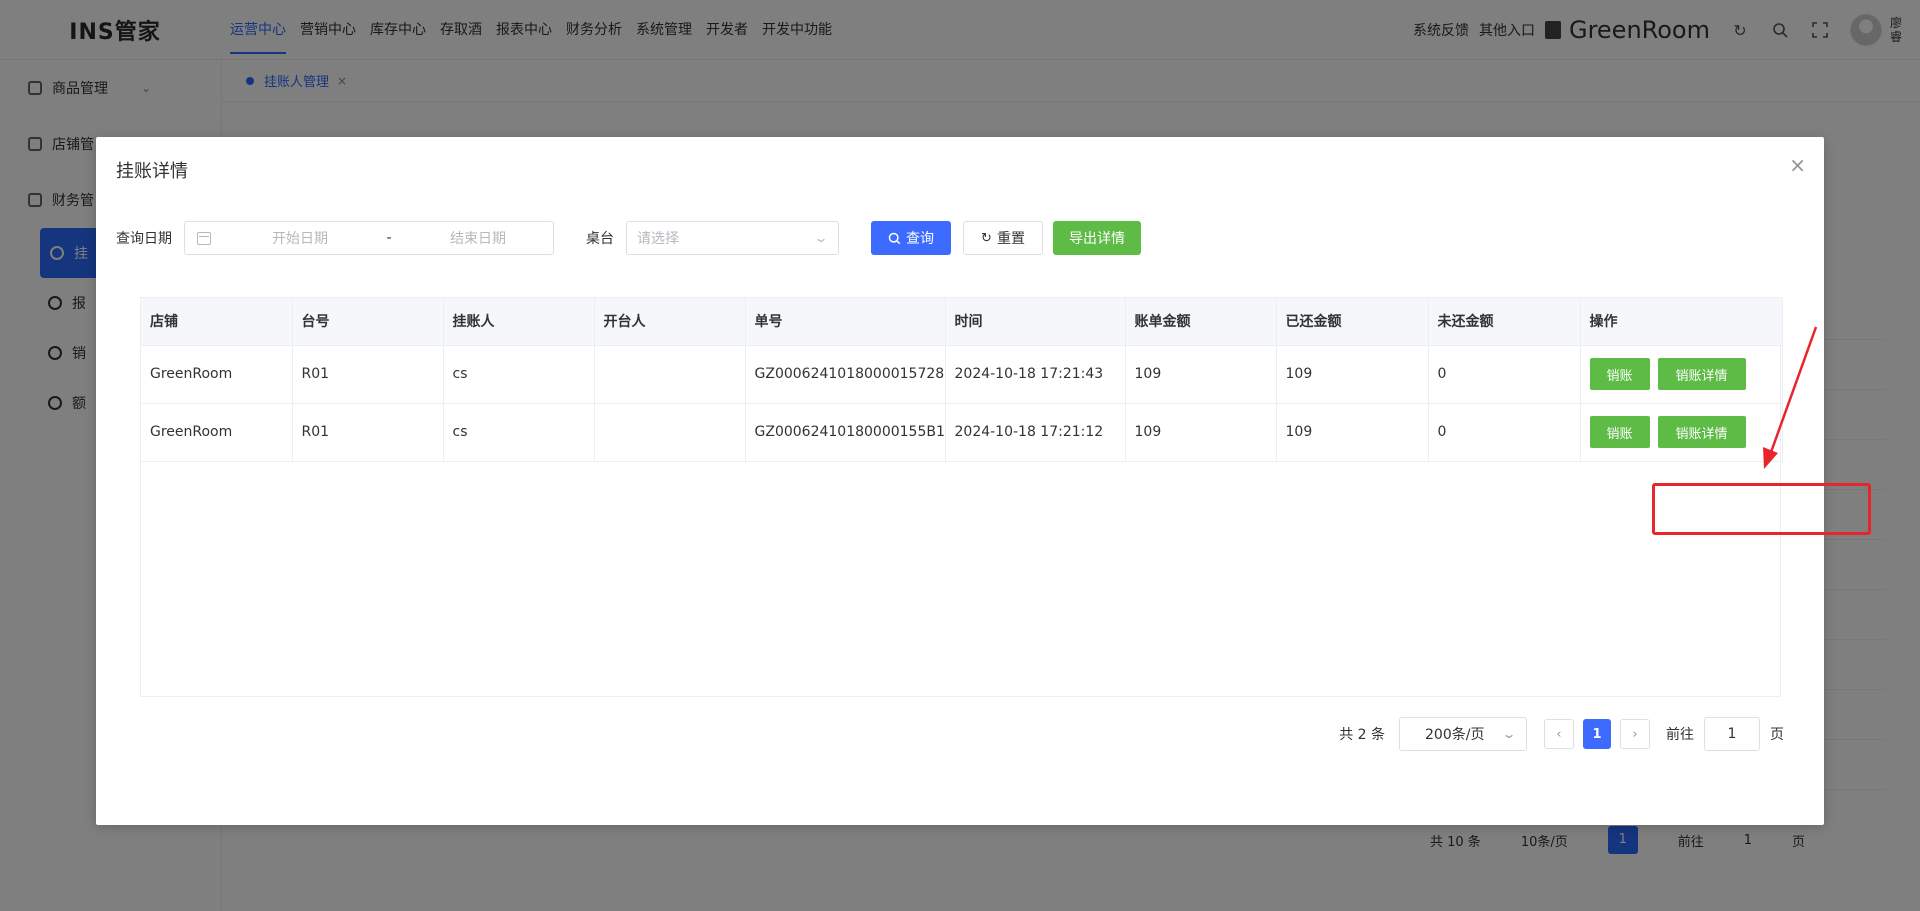 The width and height of the screenshot is (1920, 911). What do you see at coordinates (1035, 432) in the screenshot?
I see `cell-time: 2024-10-18 17:21:12` at bounding box center [1035, 432].